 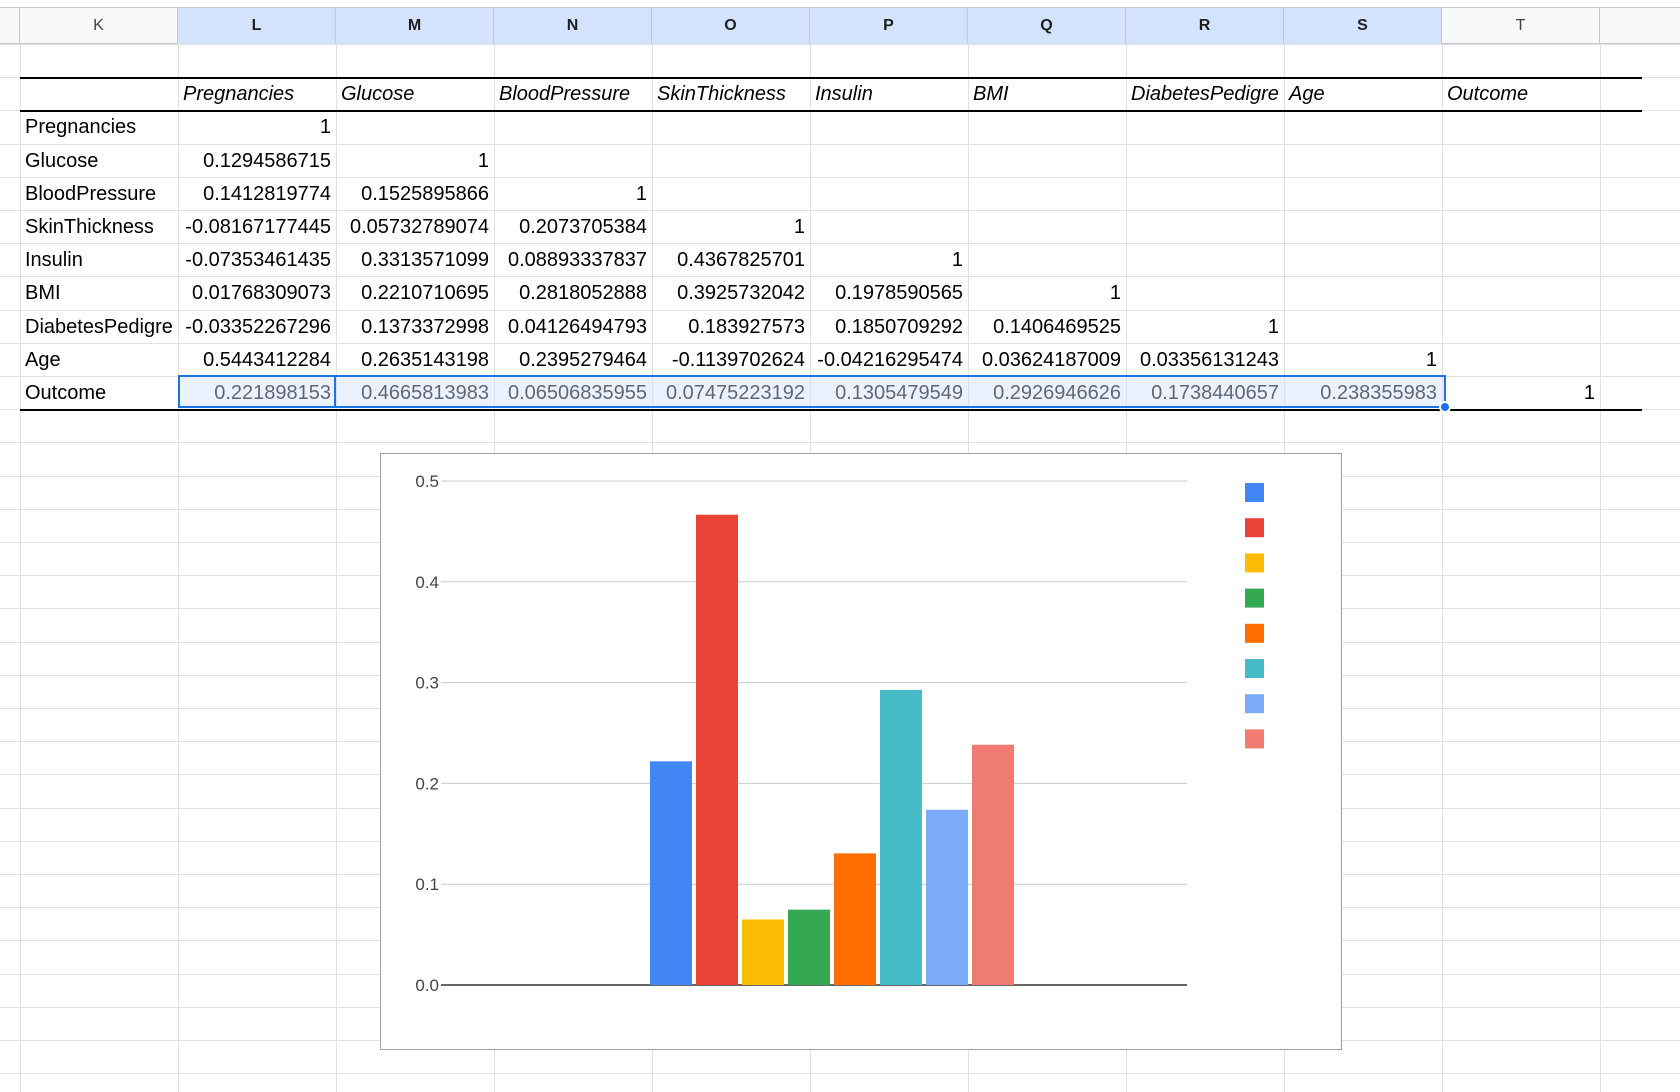 I want to click on column-header-l: L, so click(x=257, y=26).